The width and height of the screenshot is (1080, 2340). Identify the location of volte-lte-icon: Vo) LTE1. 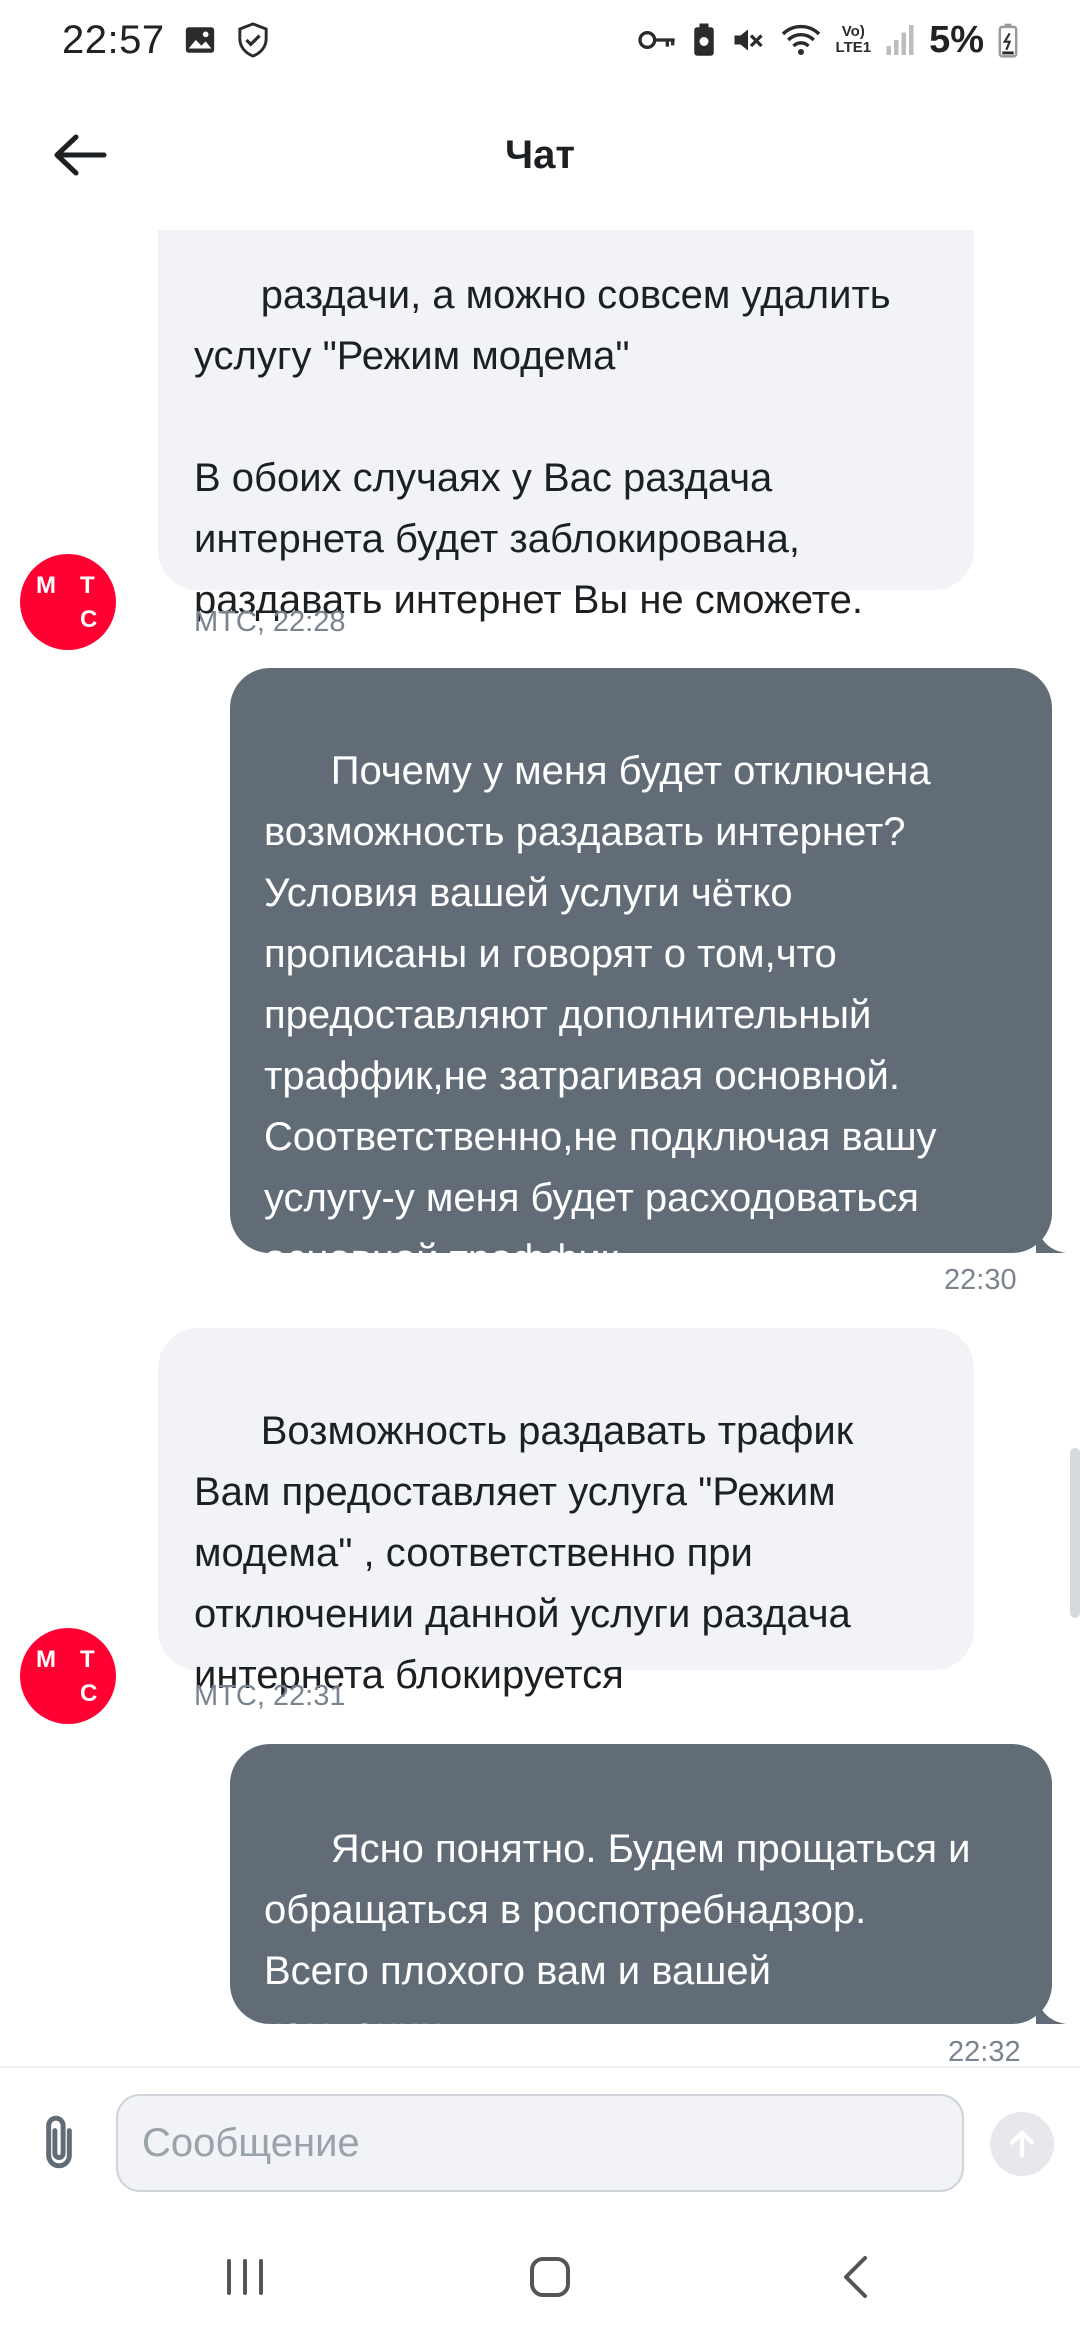
(854, 40).